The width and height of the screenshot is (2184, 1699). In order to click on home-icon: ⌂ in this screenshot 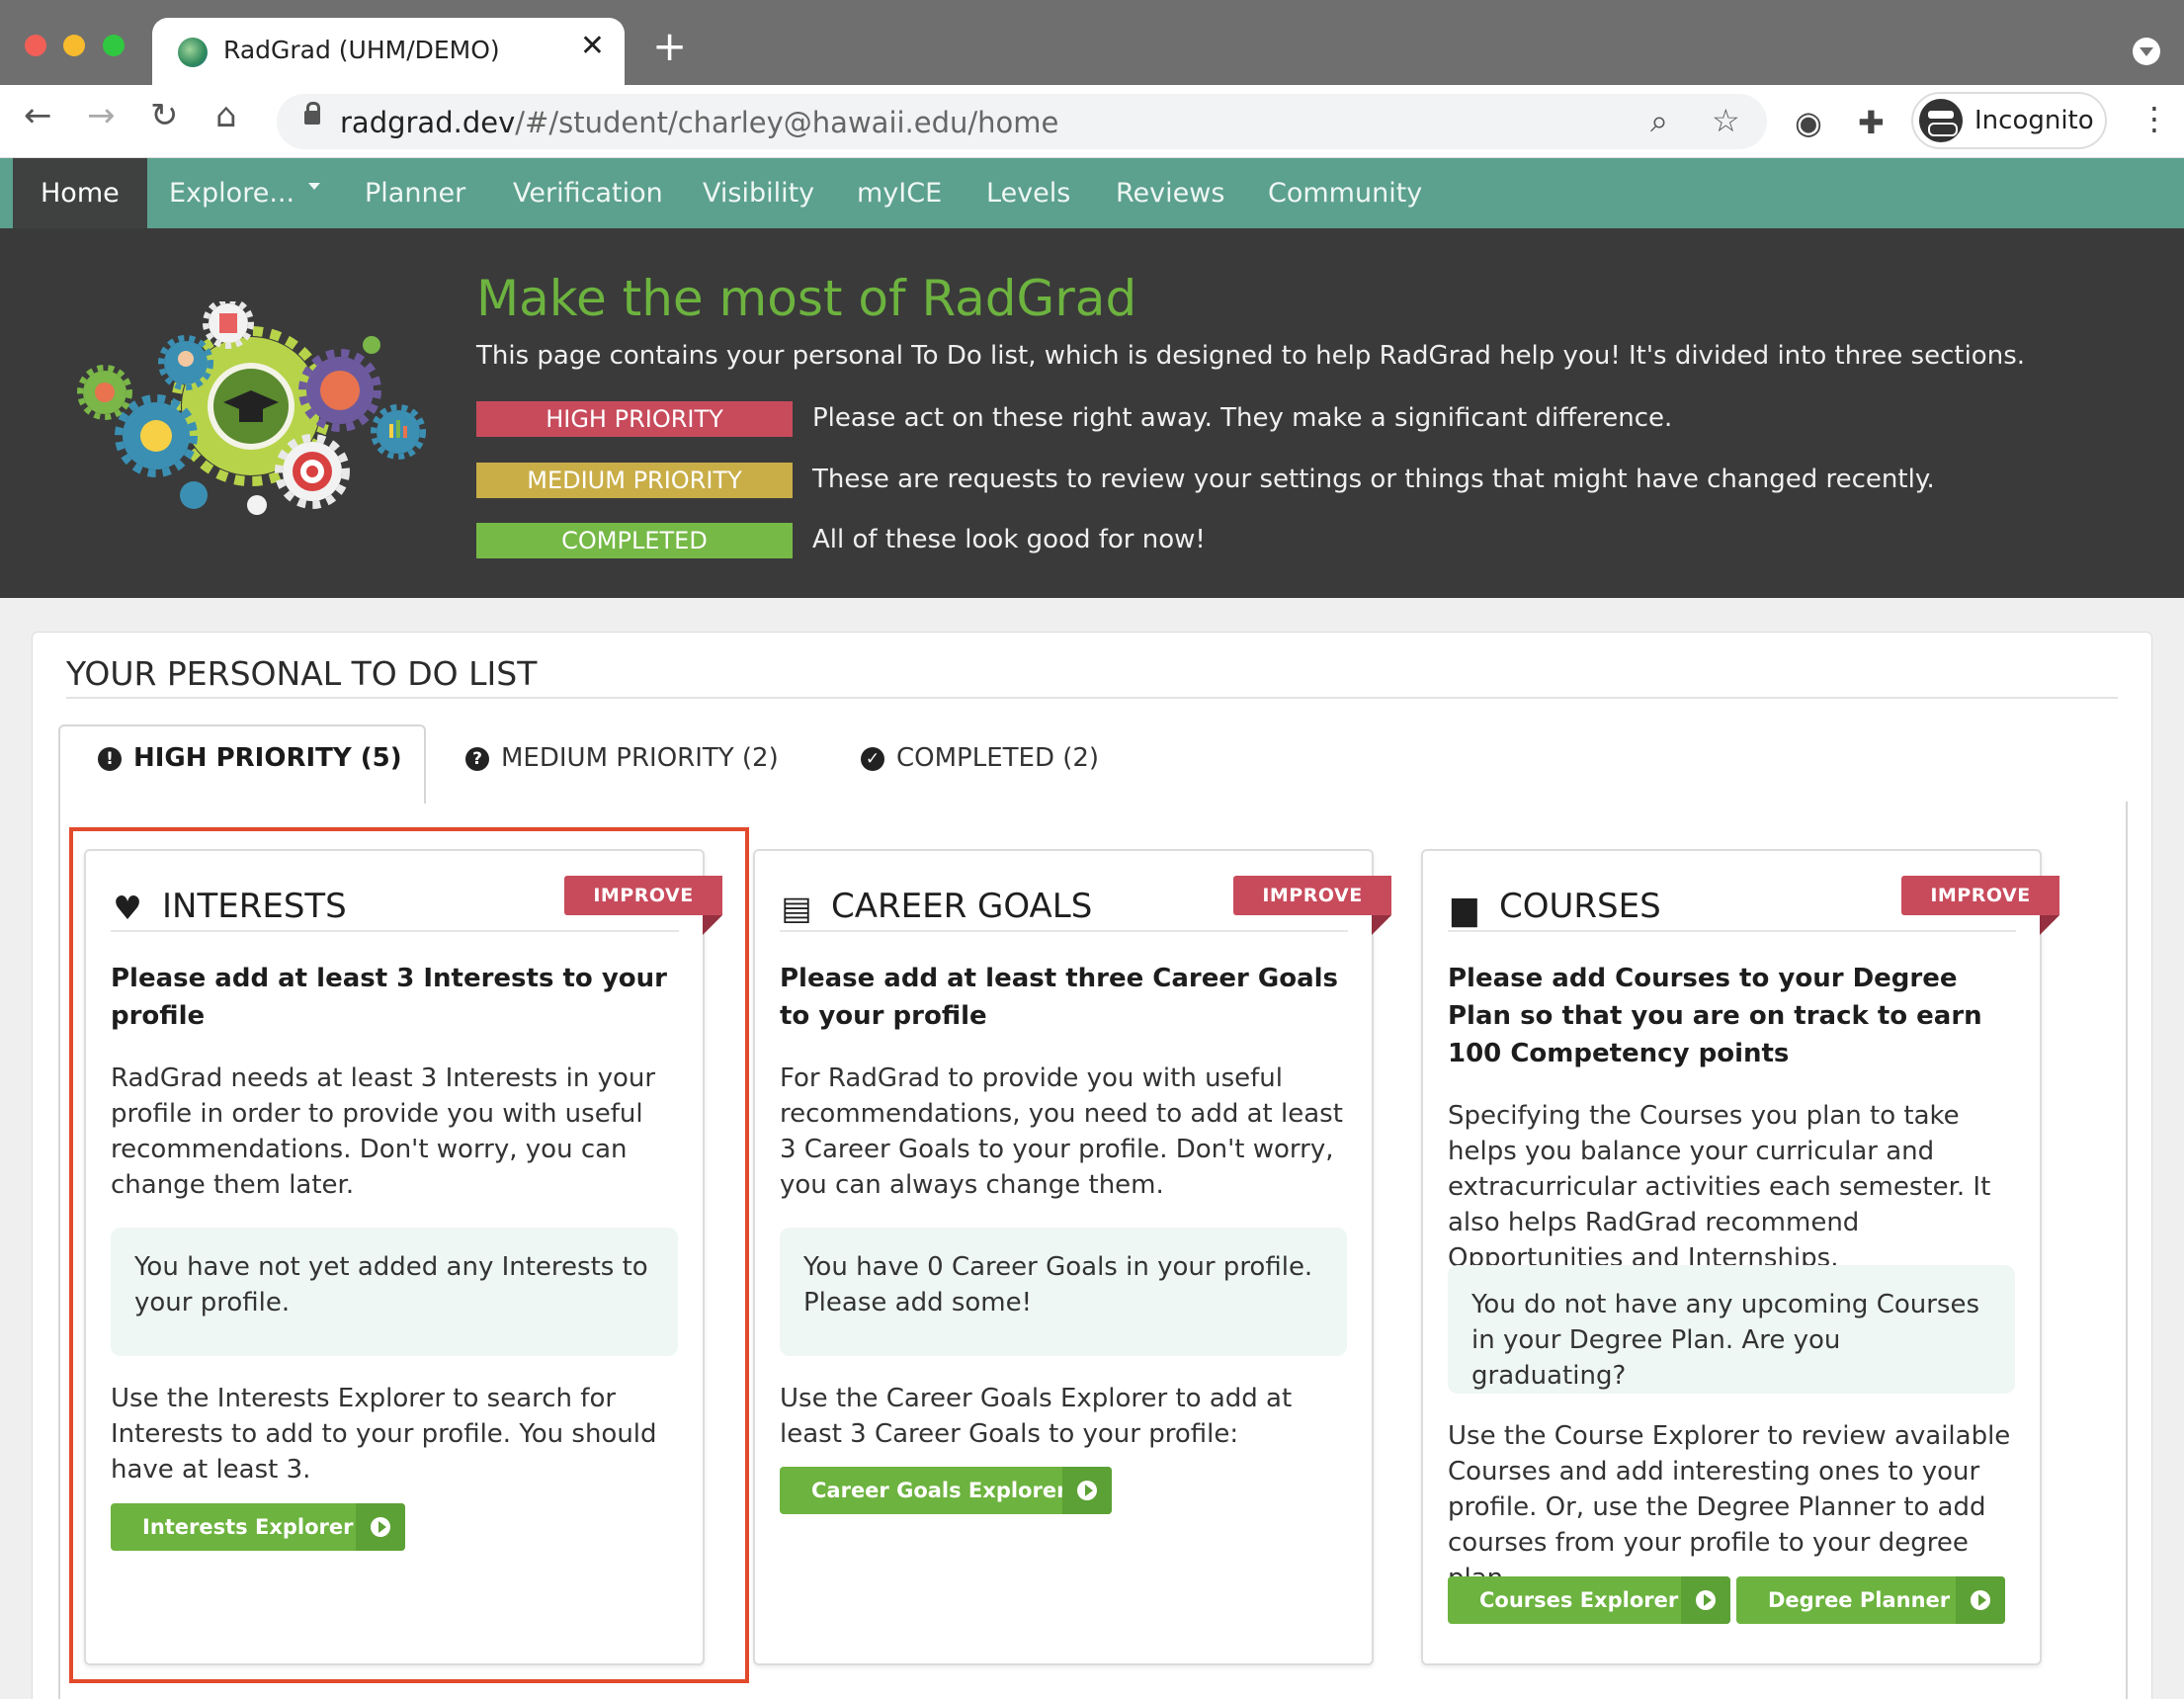, I will do `click(226, 116)`.